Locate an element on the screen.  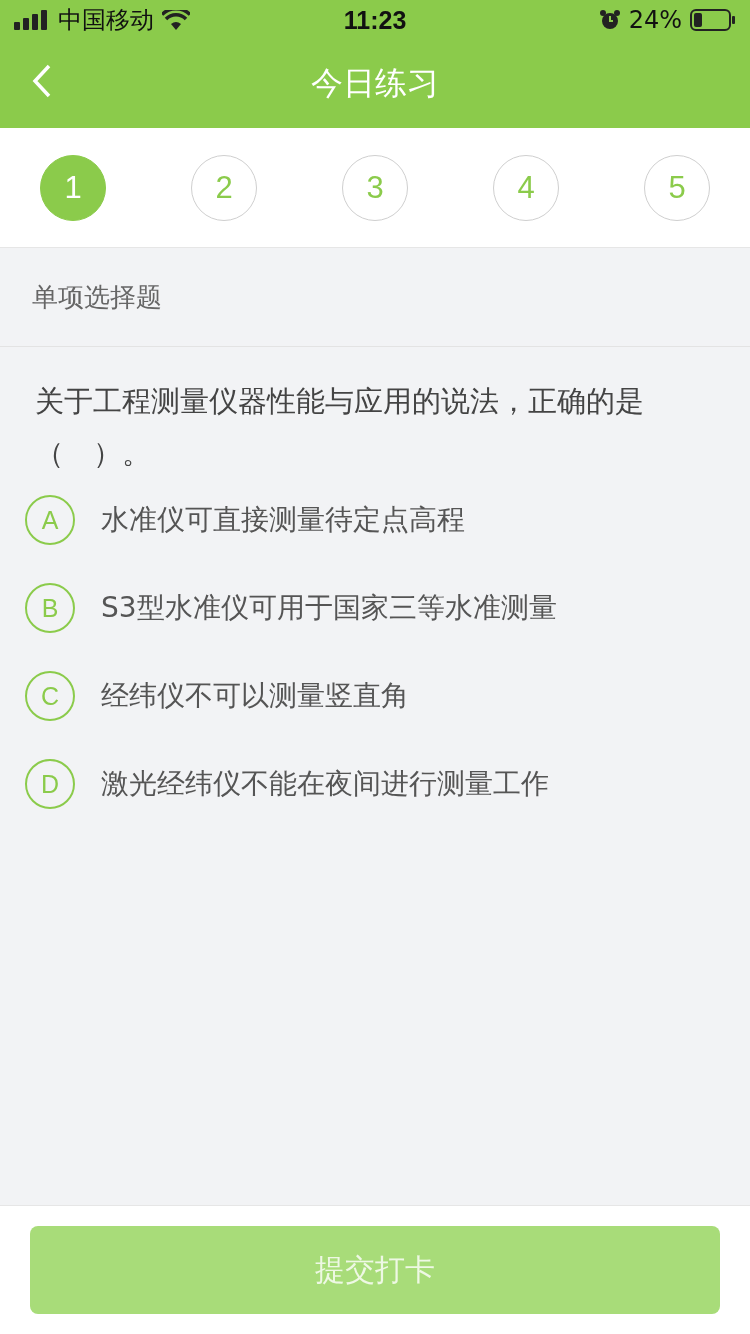
signal-icon is located at coordinates (32, 20).